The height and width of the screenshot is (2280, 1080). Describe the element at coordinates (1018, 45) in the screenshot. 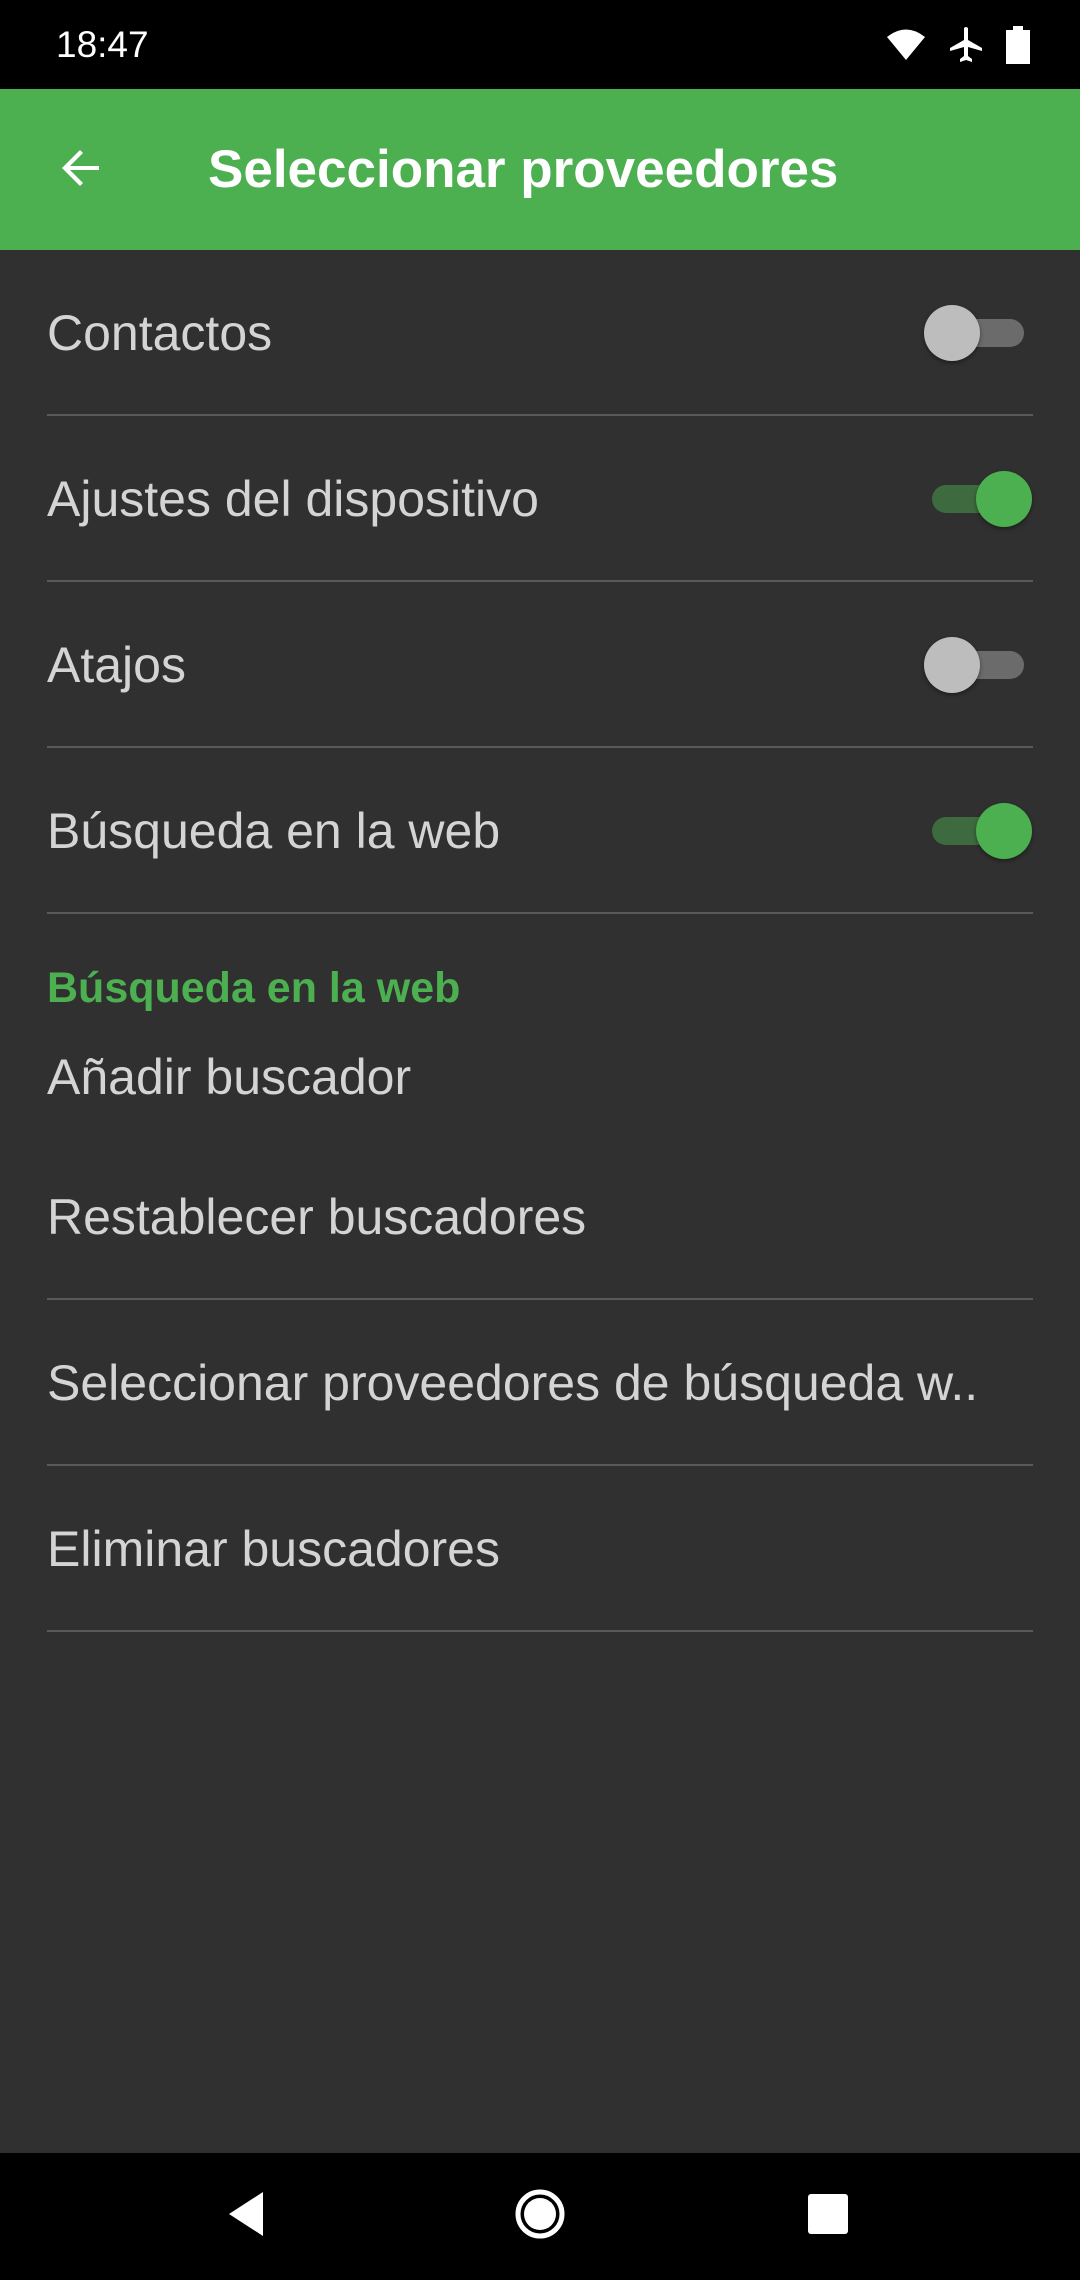

I see `battery-icon` at that location.